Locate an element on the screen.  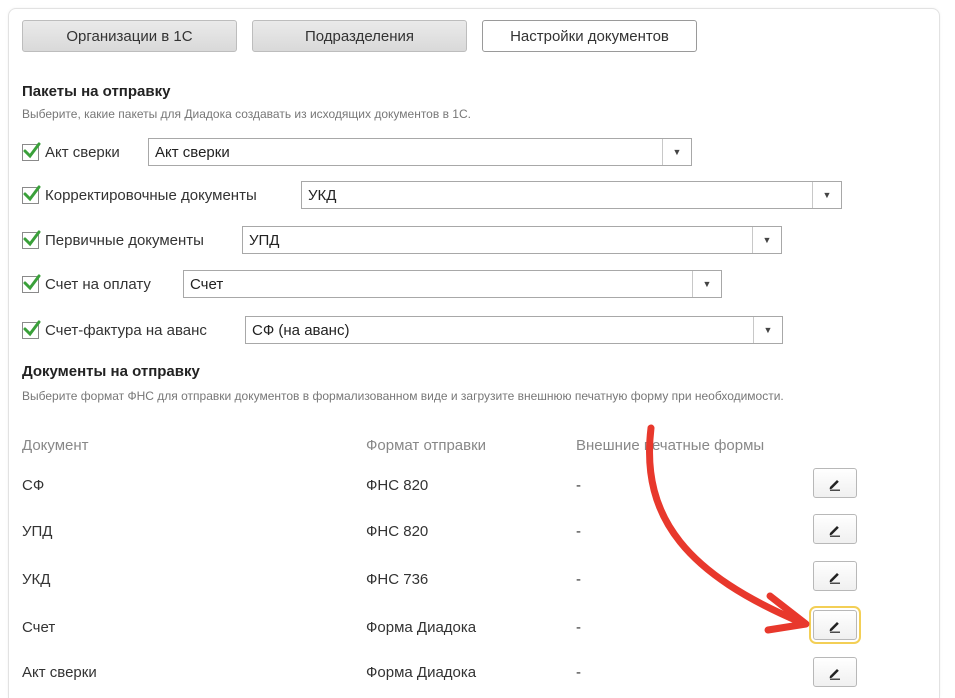
checkbox-akt is located at coordinates (31, 151).